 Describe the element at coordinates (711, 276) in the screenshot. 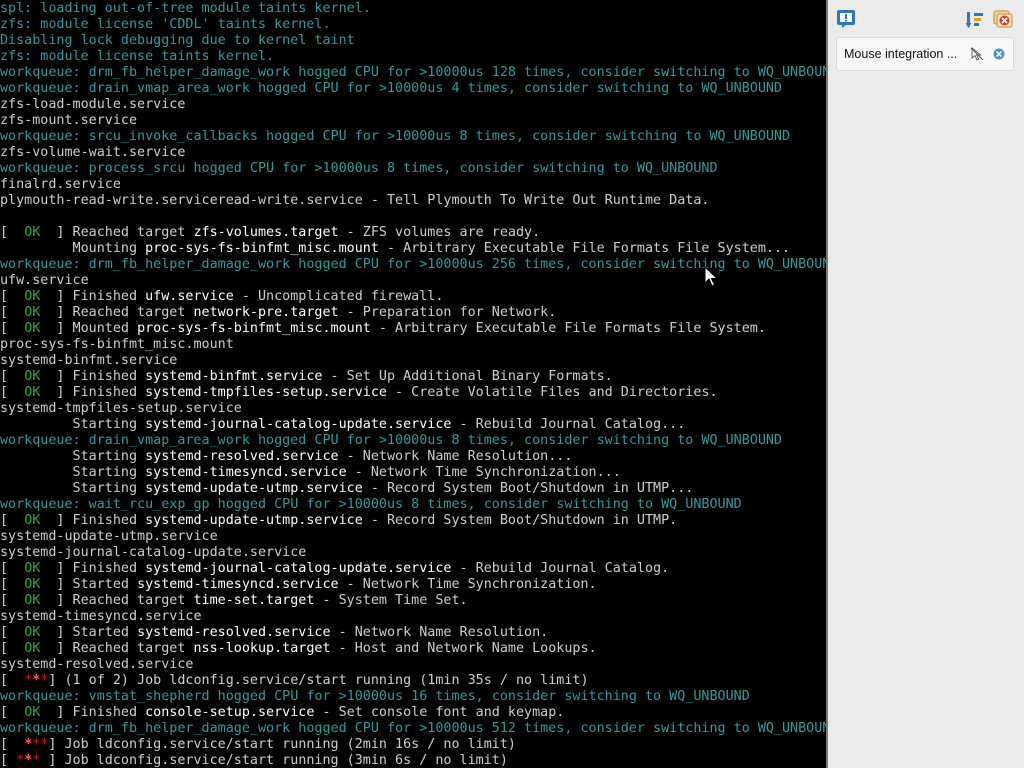

I see `mouse-cursor-icon` at that location.